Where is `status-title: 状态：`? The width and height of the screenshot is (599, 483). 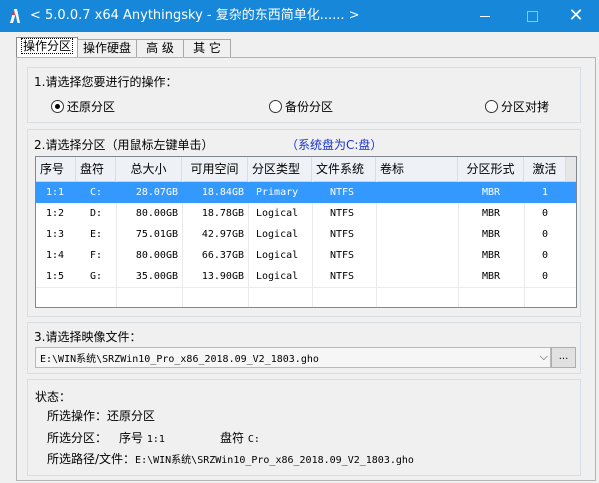 status-title: 状态： is located at coordinates (53, 397).